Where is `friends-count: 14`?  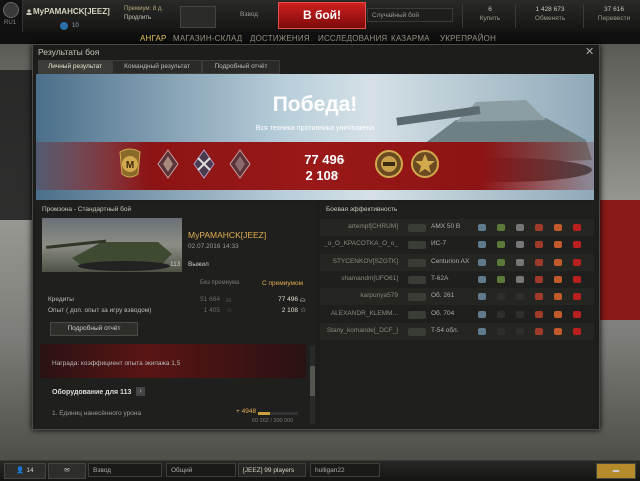
friends-count: 14 is located at coordinates (30, 470).